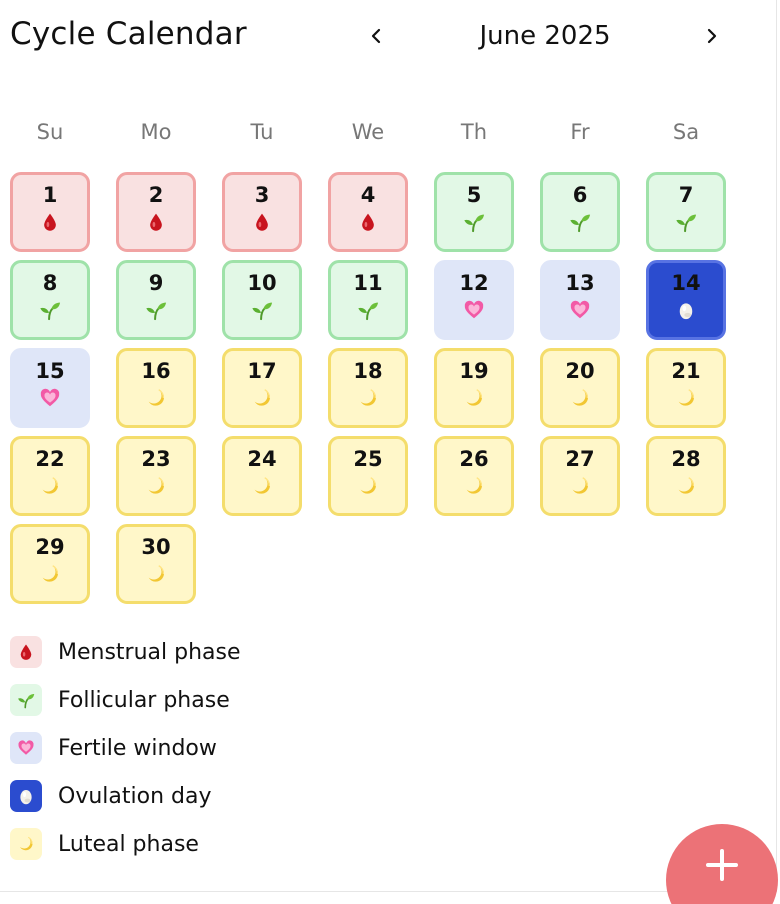 The height and width of the screenshot is (904, 780). I want to click on calendar-day: 30, so click(156, 564).